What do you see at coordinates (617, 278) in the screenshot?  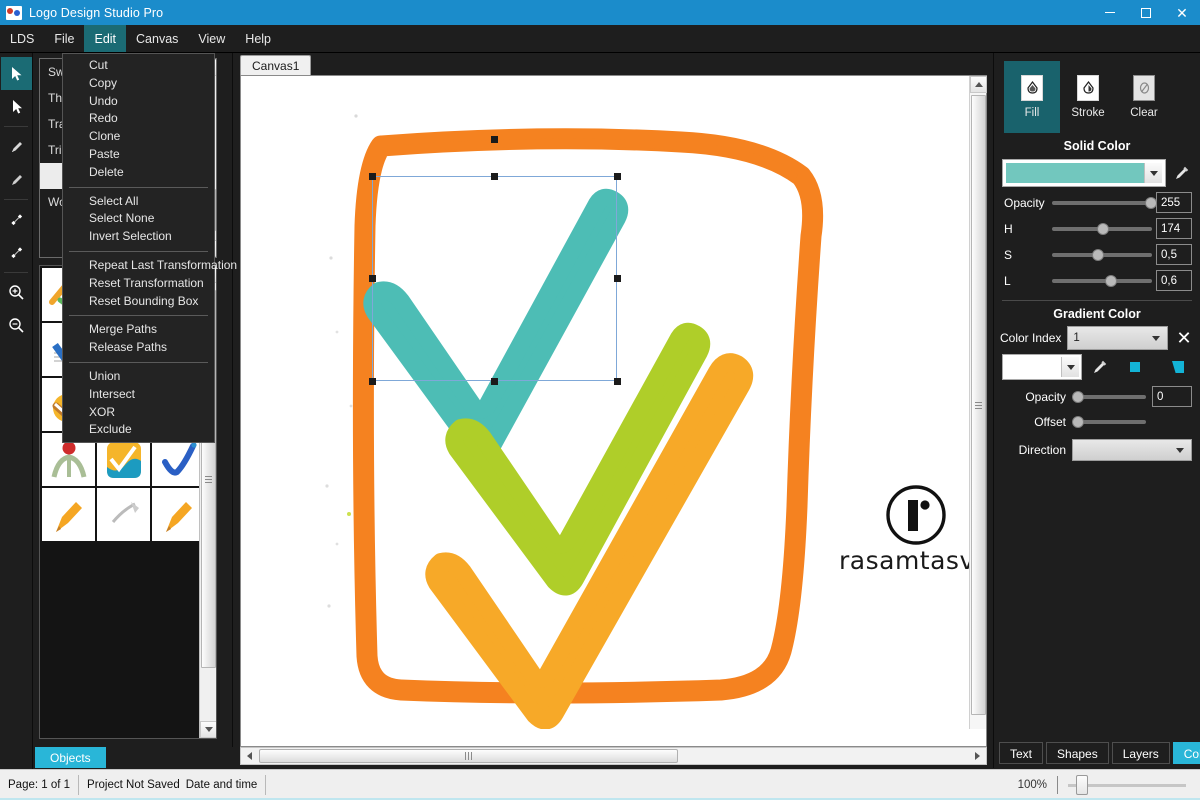 I see `selection-handle-e` at bounding box center [617, 278].